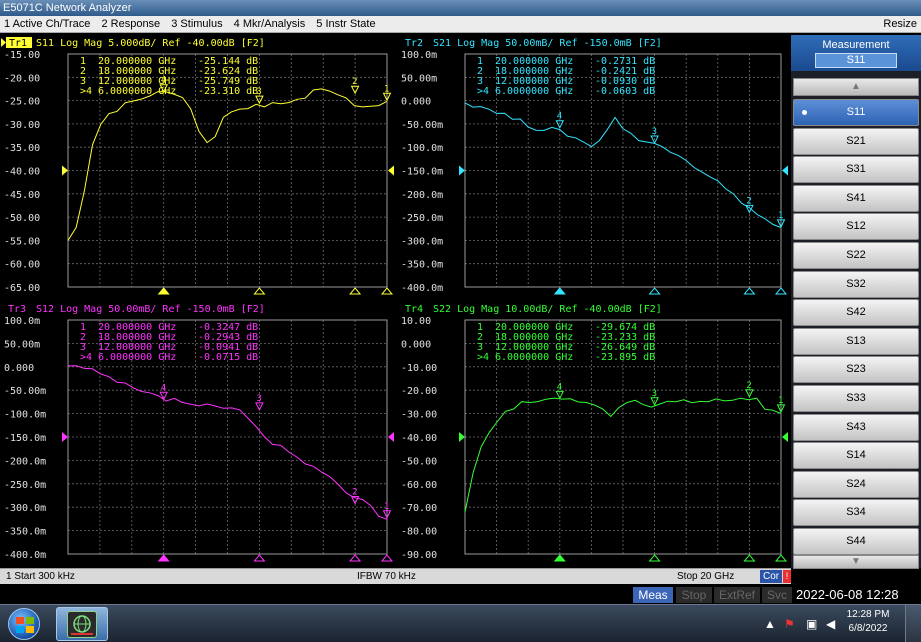  I want to click on network-analyzer-app-icon, so click(82, 624).